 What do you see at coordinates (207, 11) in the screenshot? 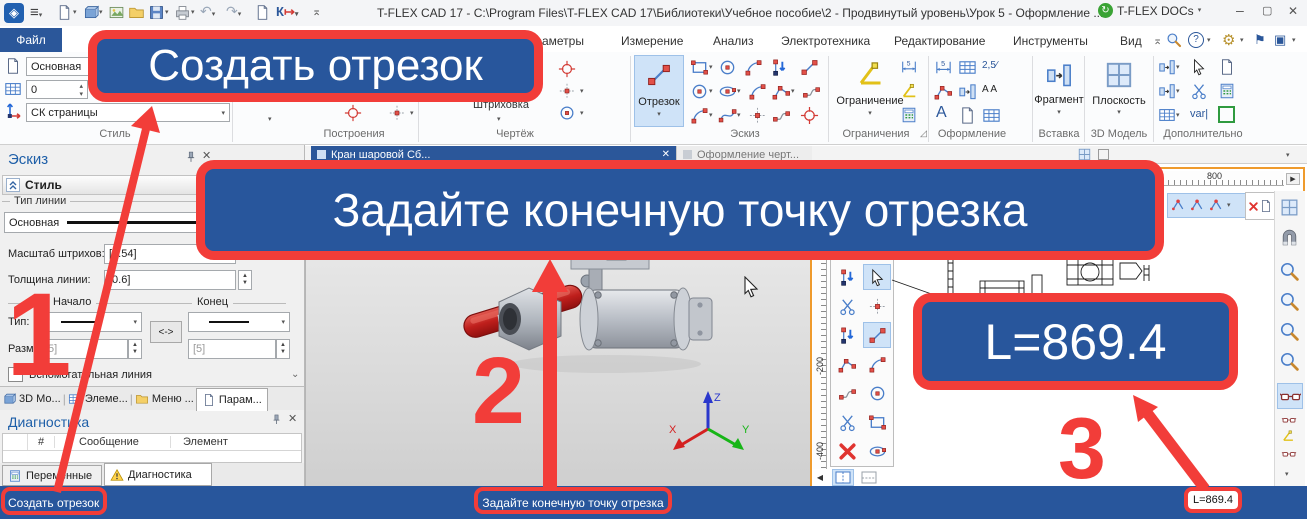
I see `undo-button: ↶▾` at bounding box center [207, 11].